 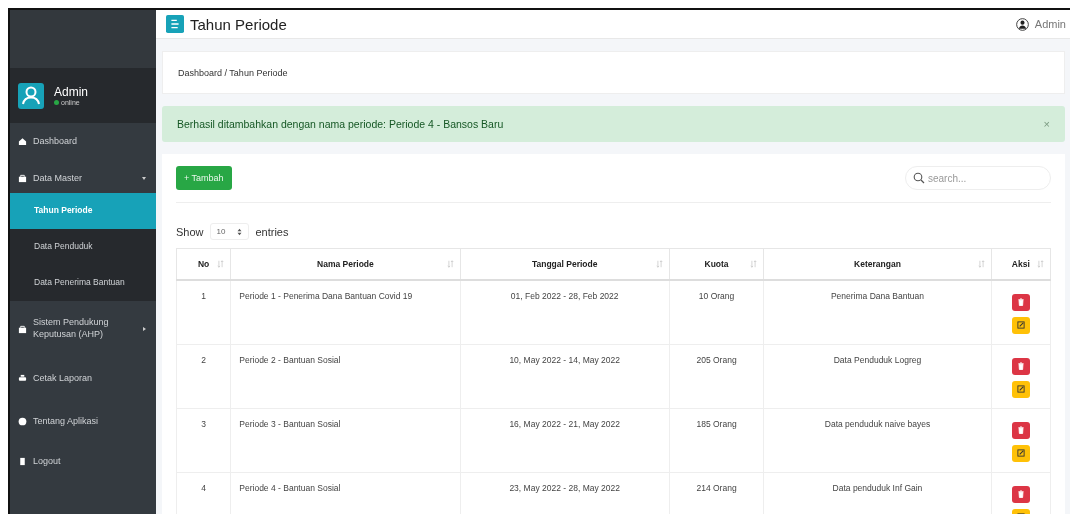 I want to click on alert-message: Berhasil ditambahkan dengan nama periode: Periode 4 - Bansos Baru, so click(x=340, y=124).